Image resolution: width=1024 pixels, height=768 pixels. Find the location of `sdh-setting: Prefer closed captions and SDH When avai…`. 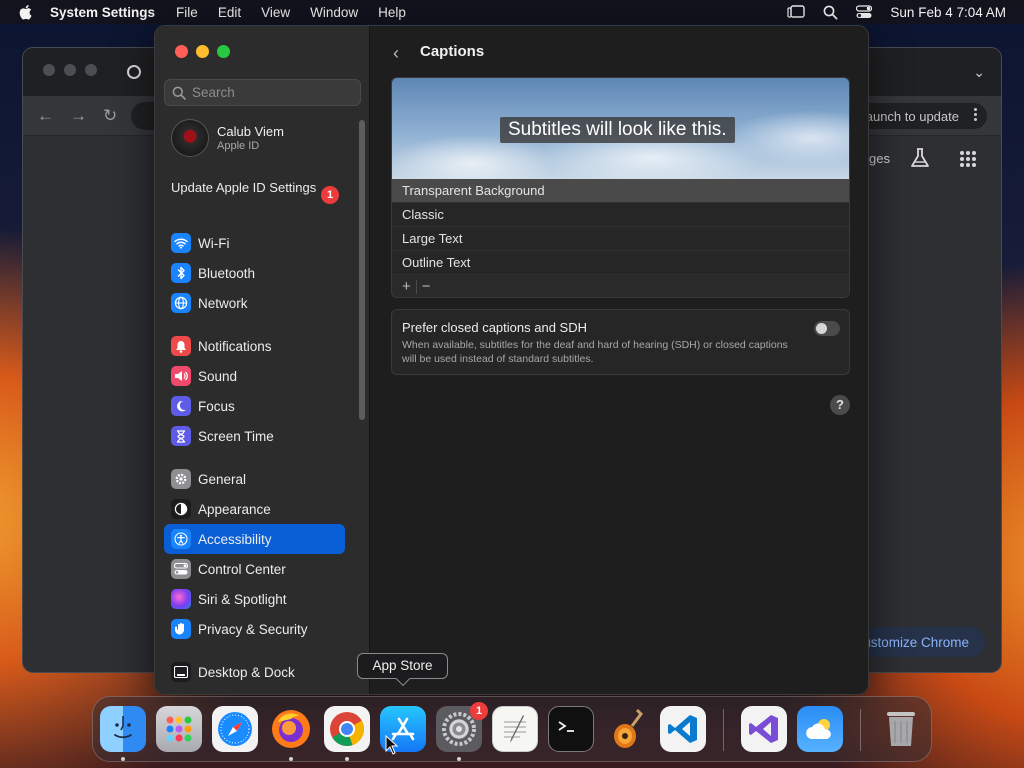

sdh-setting: Prefer closed captions and SDH When avai… is located at coordinates (620, 342).